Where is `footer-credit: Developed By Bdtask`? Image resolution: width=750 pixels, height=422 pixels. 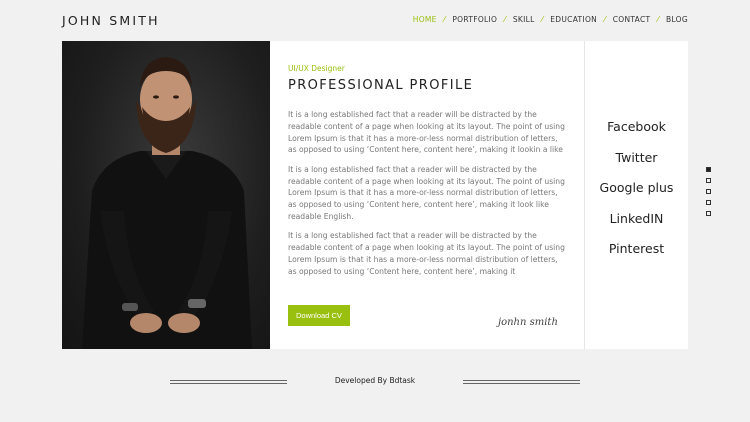
footer-credit: Developed By Bdtask is located at coordinates (375, 380).